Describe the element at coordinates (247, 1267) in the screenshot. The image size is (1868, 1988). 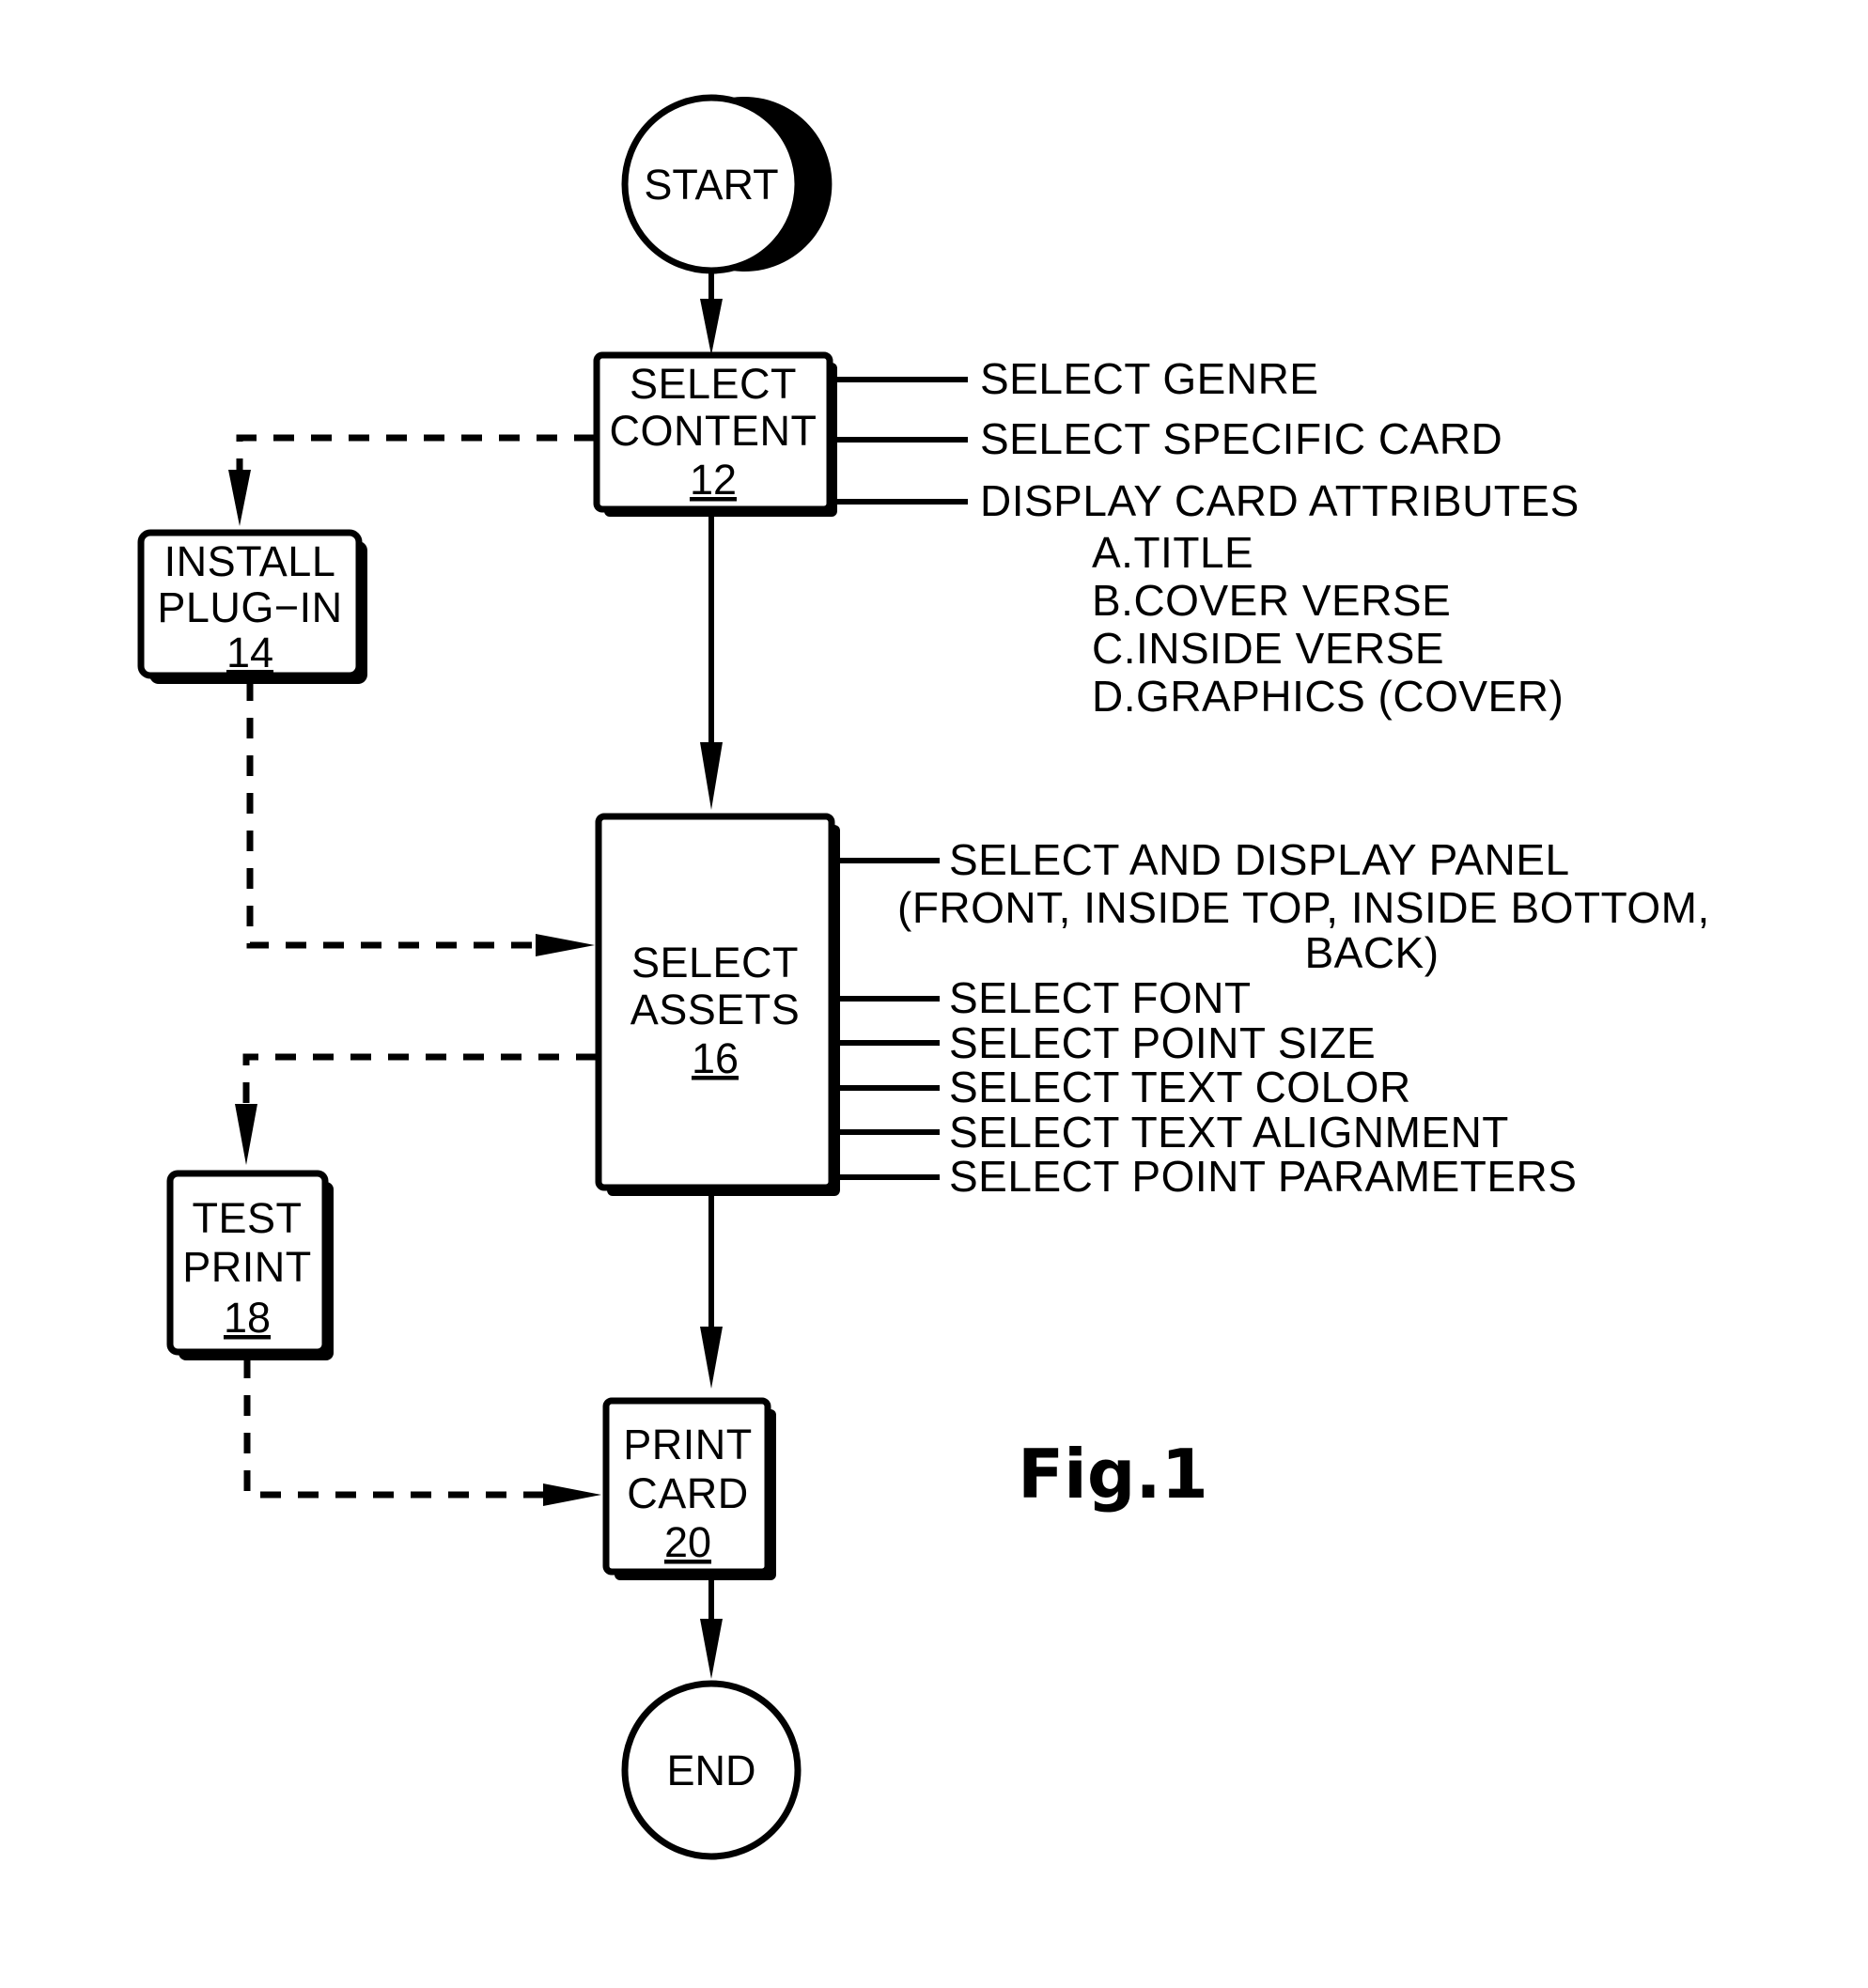
I see `test-print-line2: PRINT` at that location.